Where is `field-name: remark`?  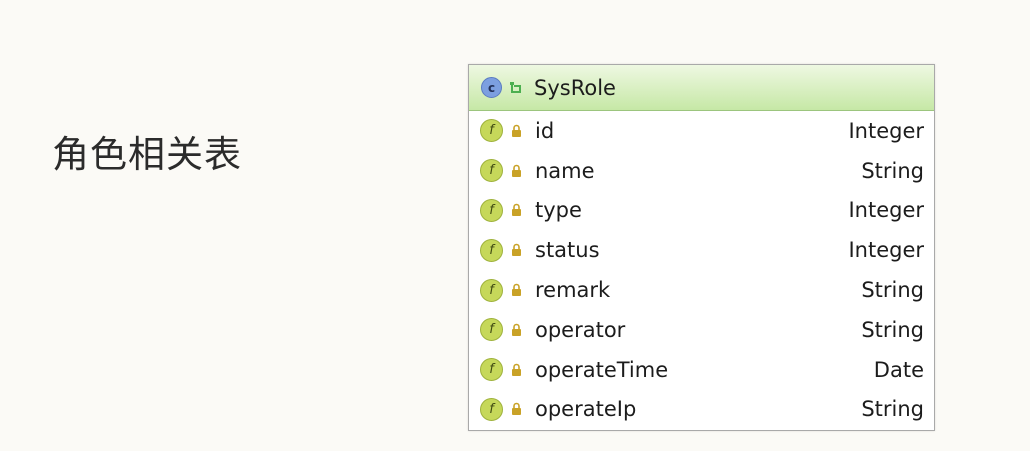 field-name: remark is located at coordinates (573, 290).